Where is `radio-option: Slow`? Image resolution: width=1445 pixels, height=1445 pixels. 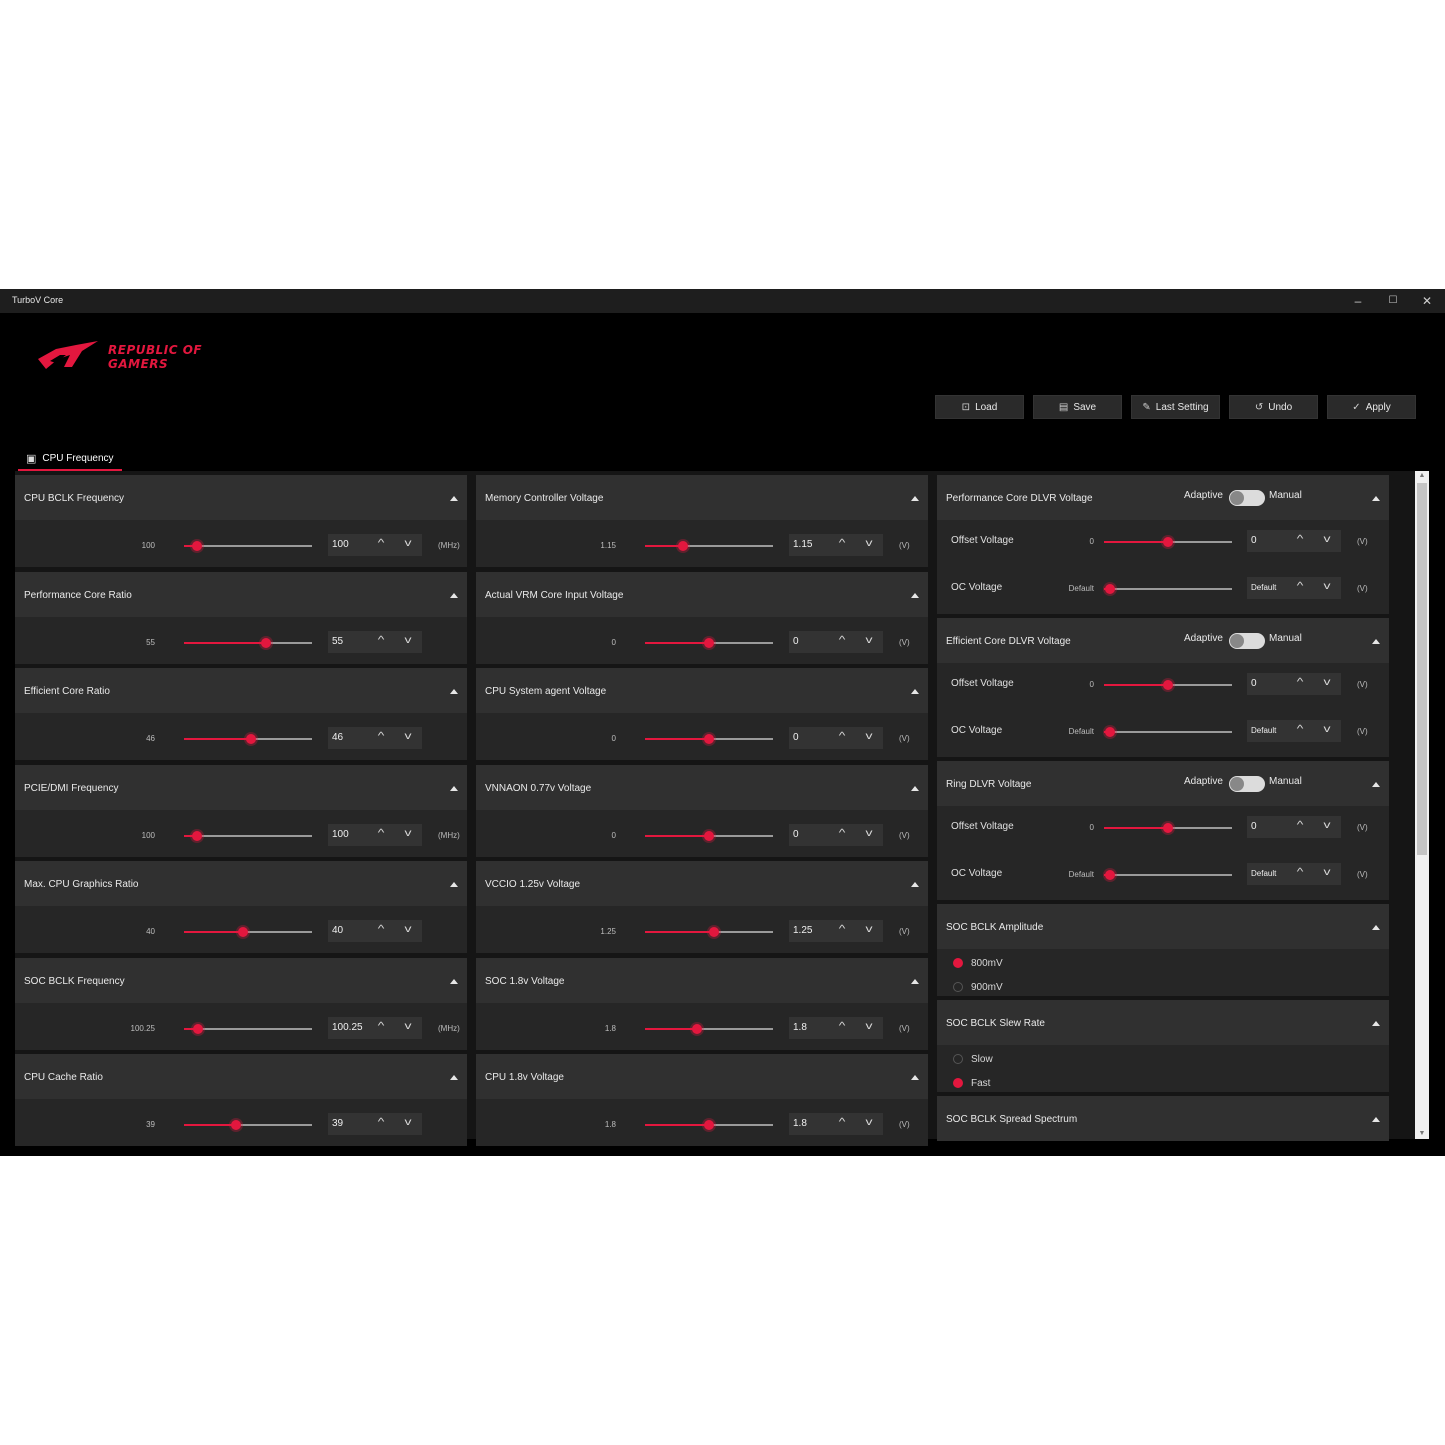 radio-option: Slow is located at coordinates (973, 1059).